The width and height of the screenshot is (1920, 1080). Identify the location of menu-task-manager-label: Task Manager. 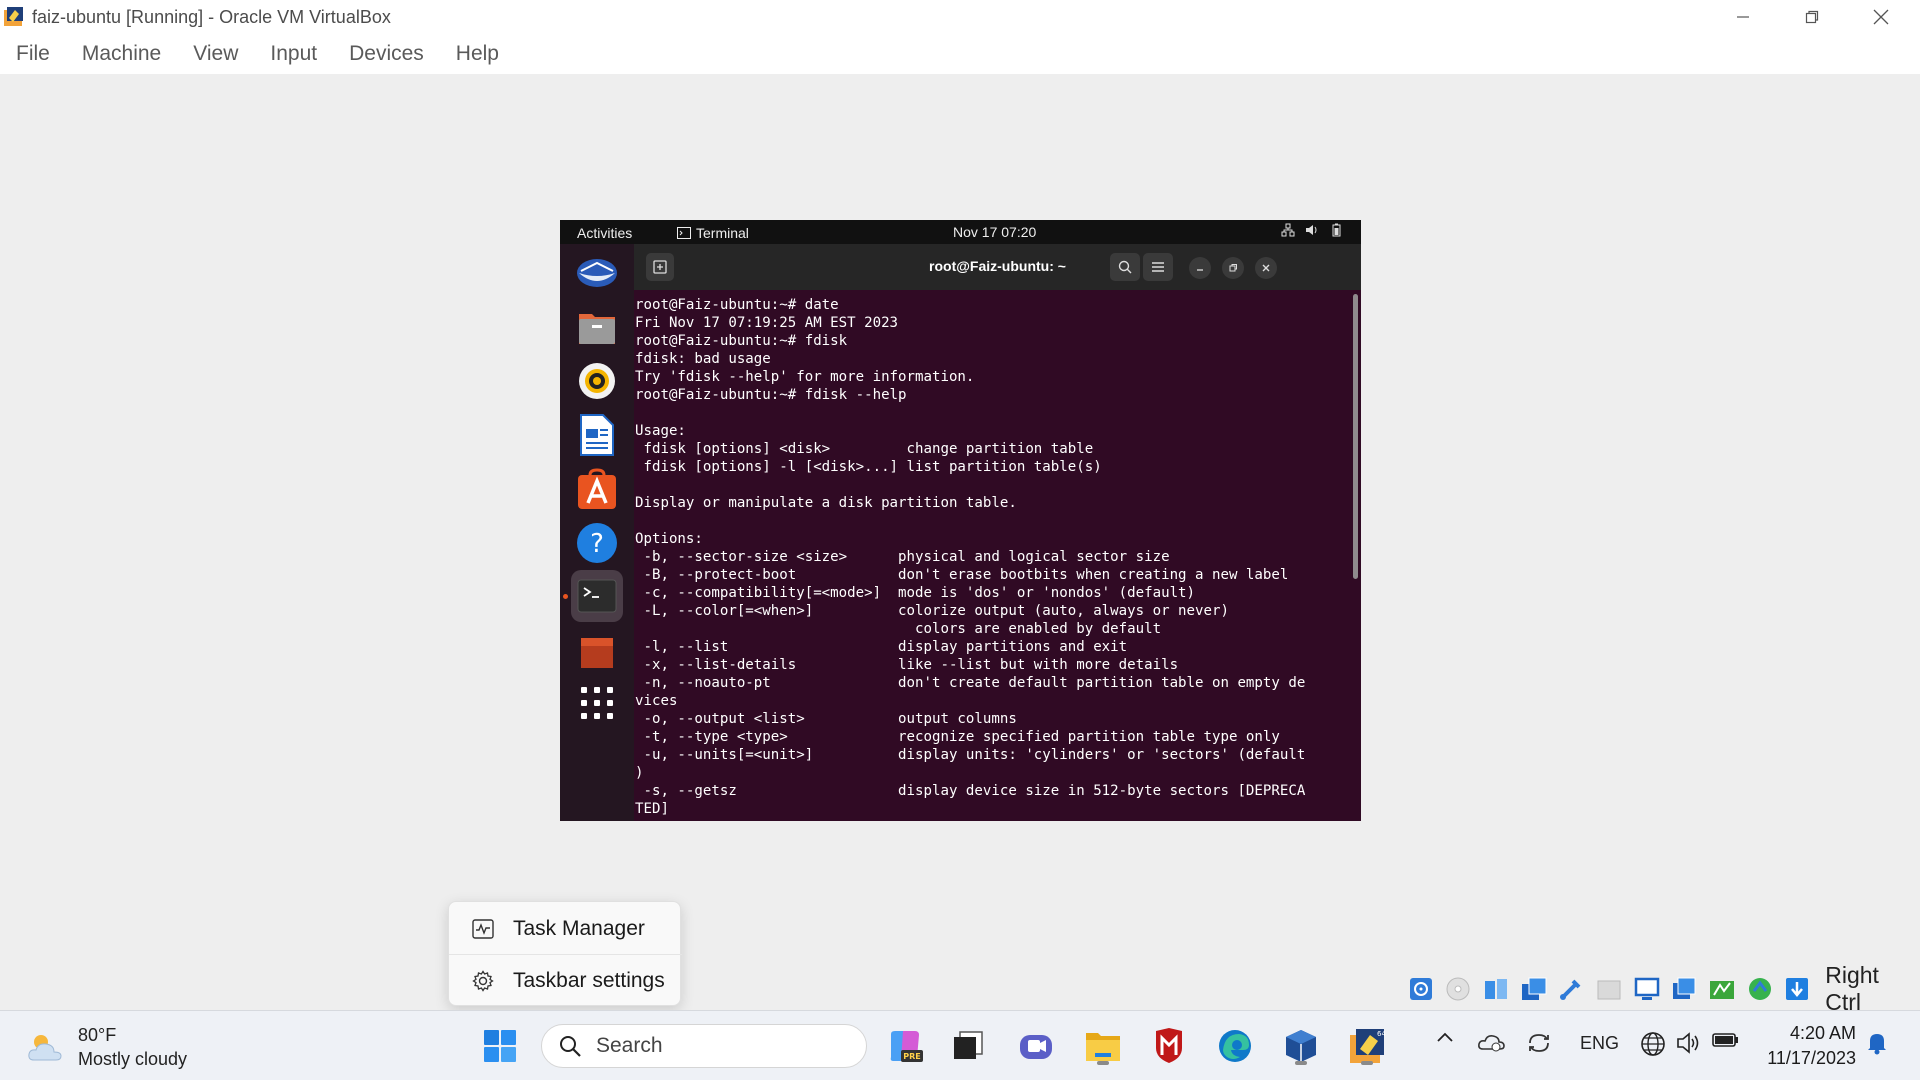
(579, 928).